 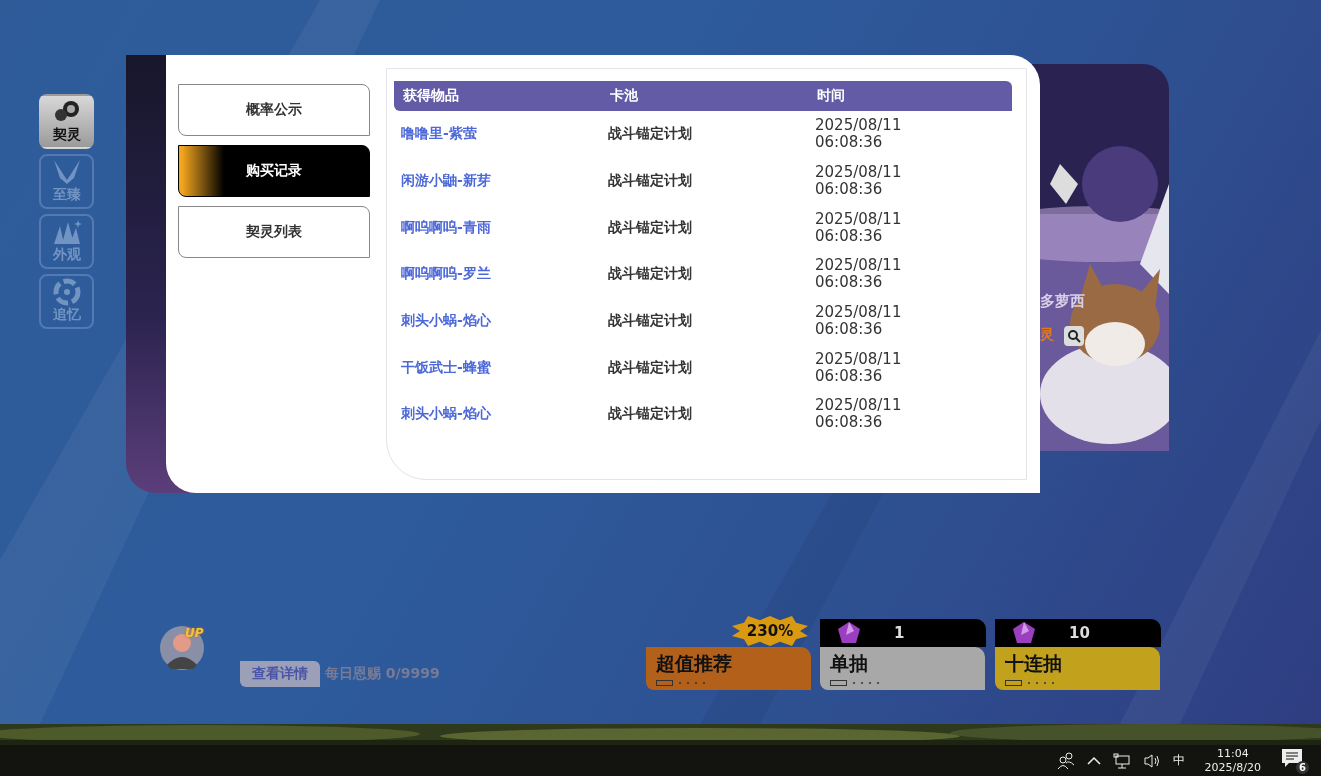 I want to click on tab: 购买记录, so click(x=274, y=171).